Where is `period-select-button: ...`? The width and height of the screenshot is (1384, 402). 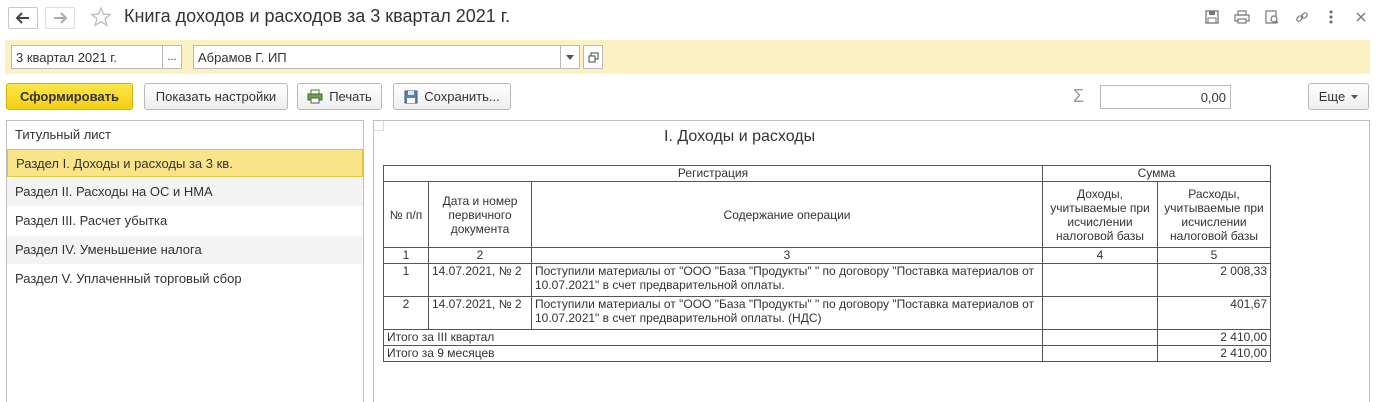
period-select-button: ... is located at coordinates (172, 57).